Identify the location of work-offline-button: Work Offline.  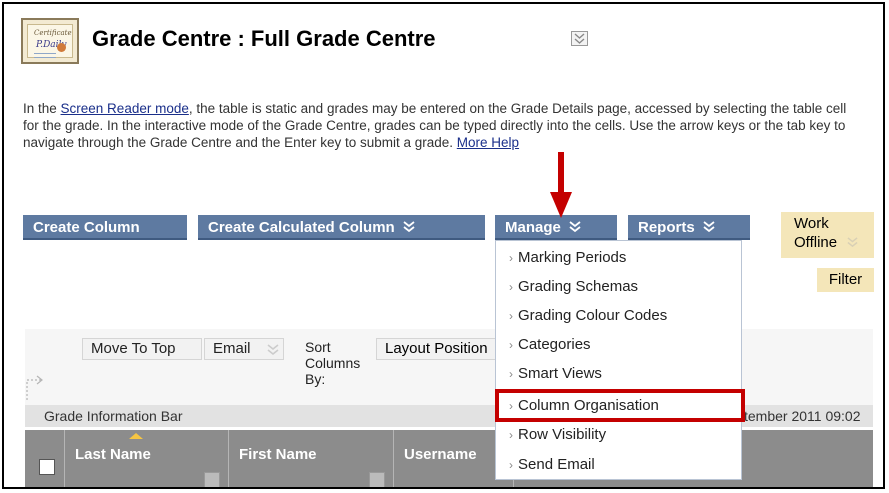
(827, 235).